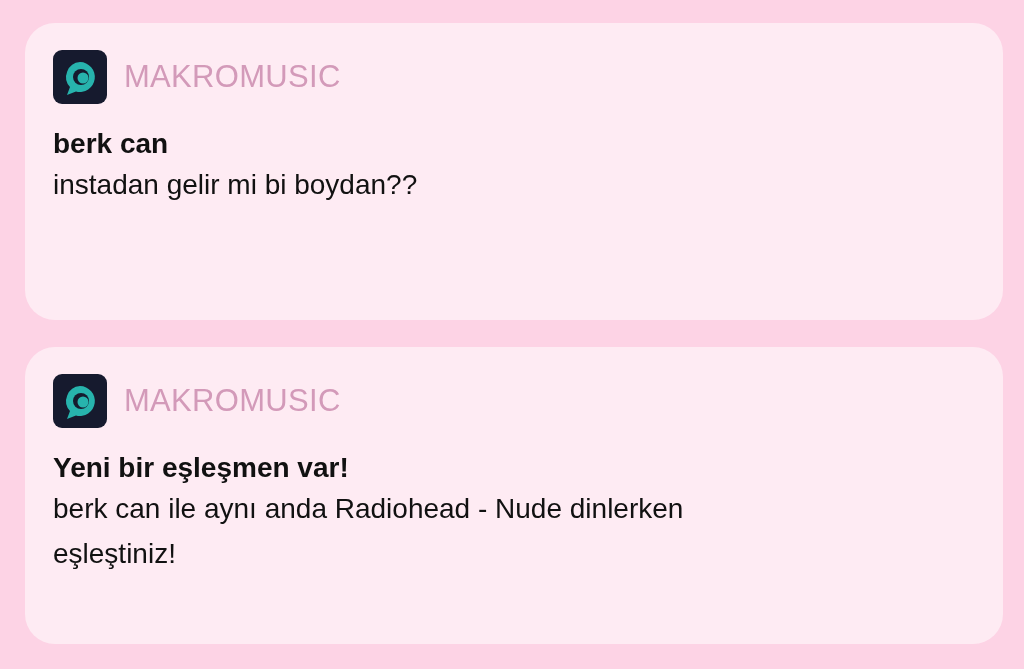 The height and width of the screenshot is (669, 1024). Describe the element at coordinates (236, 185) in the screenshot. I see `notification-message: instadan gelir mi bi boydan??` at that location.